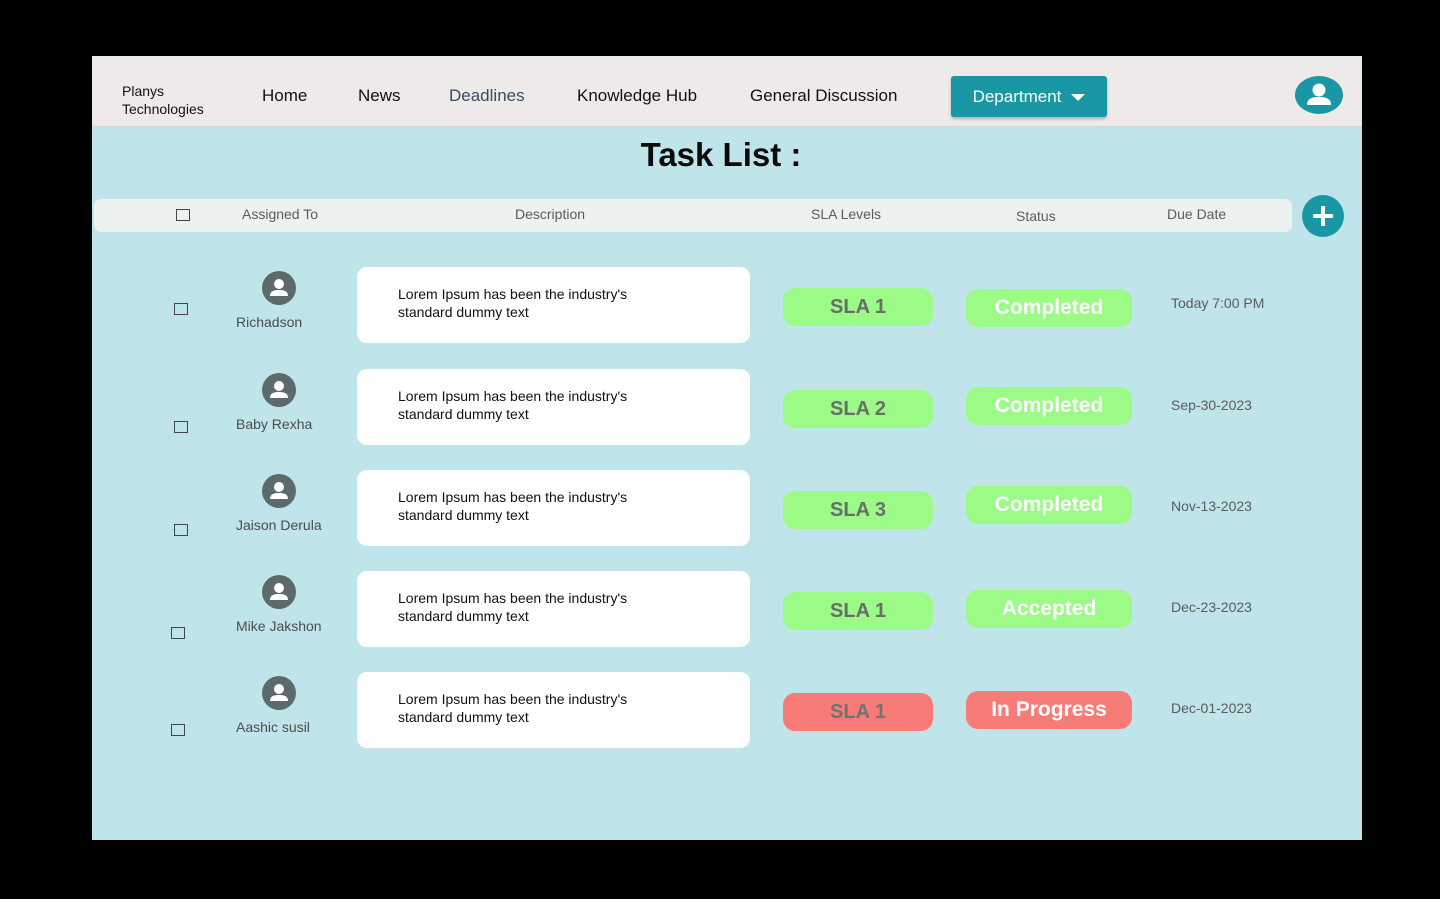  Describe the element at coordinates (1323, 216) in the screenshot. I see `add-task-button` at that location.